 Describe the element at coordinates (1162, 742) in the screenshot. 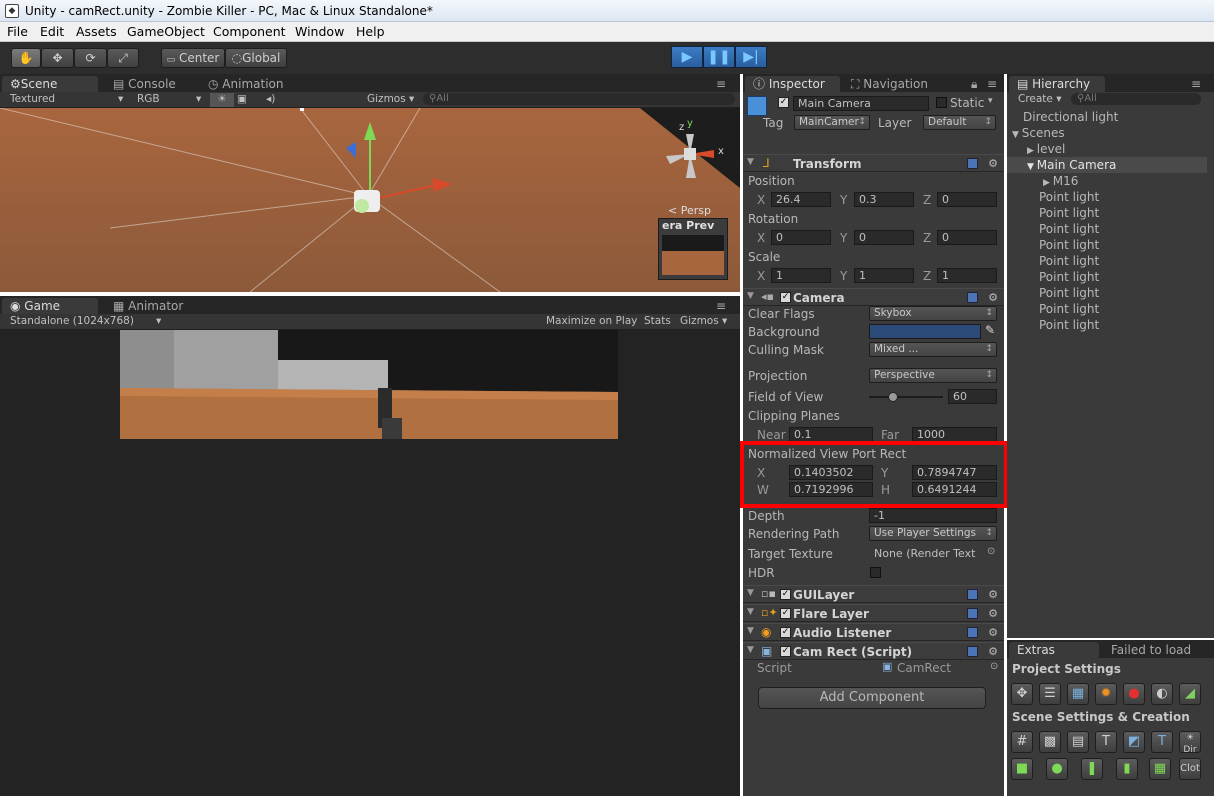

I see `gui-text-icon: T` at that location.